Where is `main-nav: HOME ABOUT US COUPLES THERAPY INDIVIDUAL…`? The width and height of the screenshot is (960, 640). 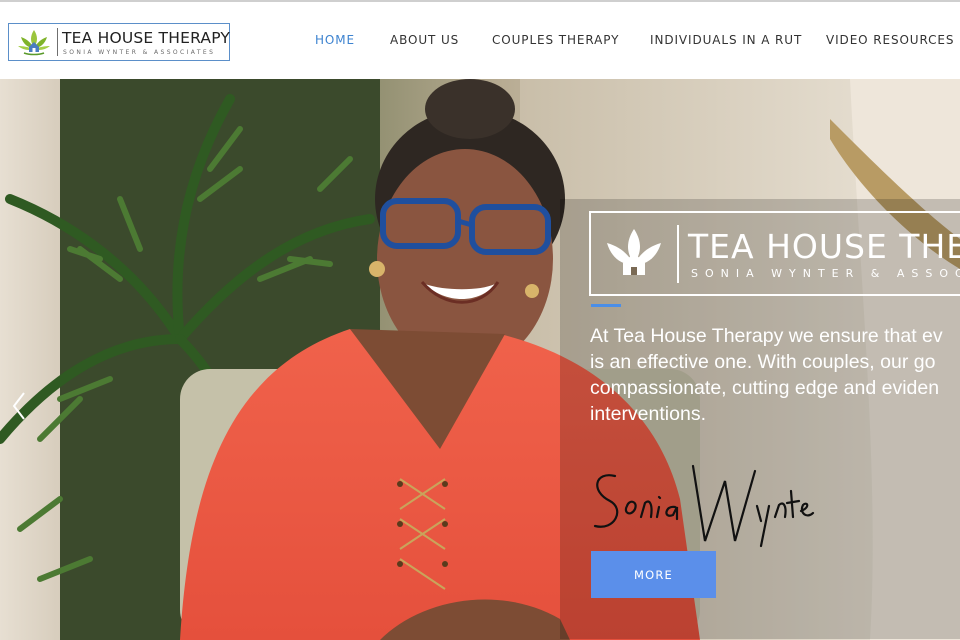
main-nav: HOME ABOUT US COUPLES THERAPY INDIVIDUAL… is located at coordinates (480, 43).